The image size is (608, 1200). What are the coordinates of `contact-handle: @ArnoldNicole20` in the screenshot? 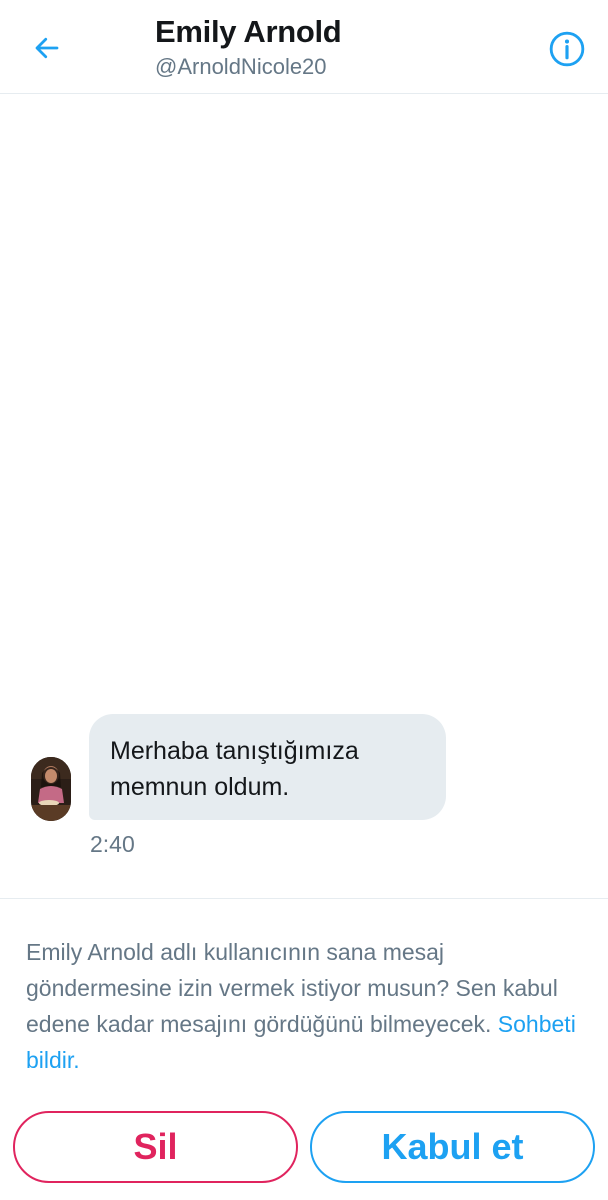 It's located at (241, 66).